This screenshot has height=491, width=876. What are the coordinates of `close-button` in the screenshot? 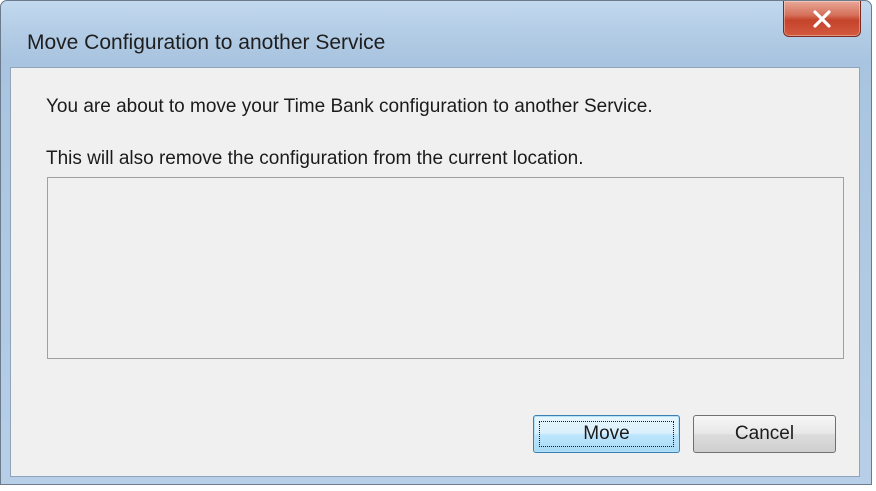 It's located at (822, 19).